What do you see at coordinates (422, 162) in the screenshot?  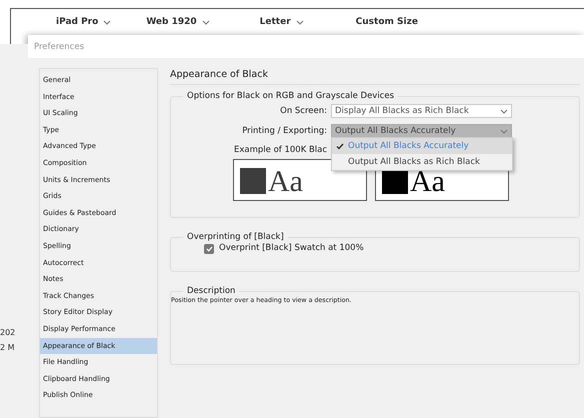 I see `menu-item: Output All Blacks as Rich Black` at bounding box center [422, 162].